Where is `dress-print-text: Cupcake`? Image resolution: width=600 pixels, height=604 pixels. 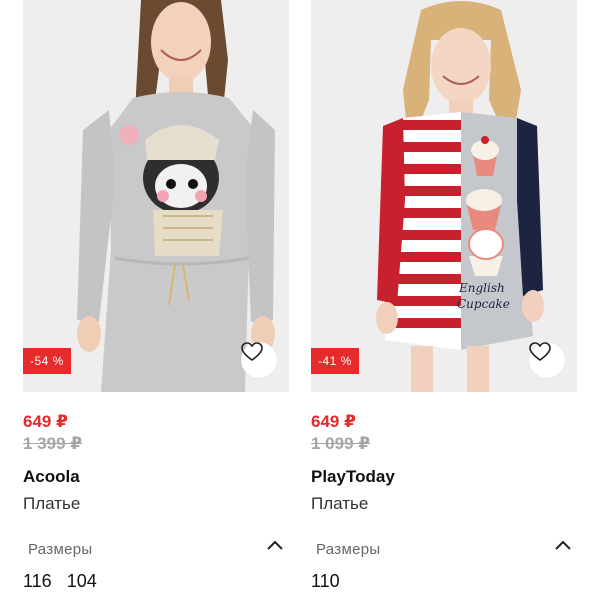
dress-print-text: Cupcake is located at coordinates (483, 304).